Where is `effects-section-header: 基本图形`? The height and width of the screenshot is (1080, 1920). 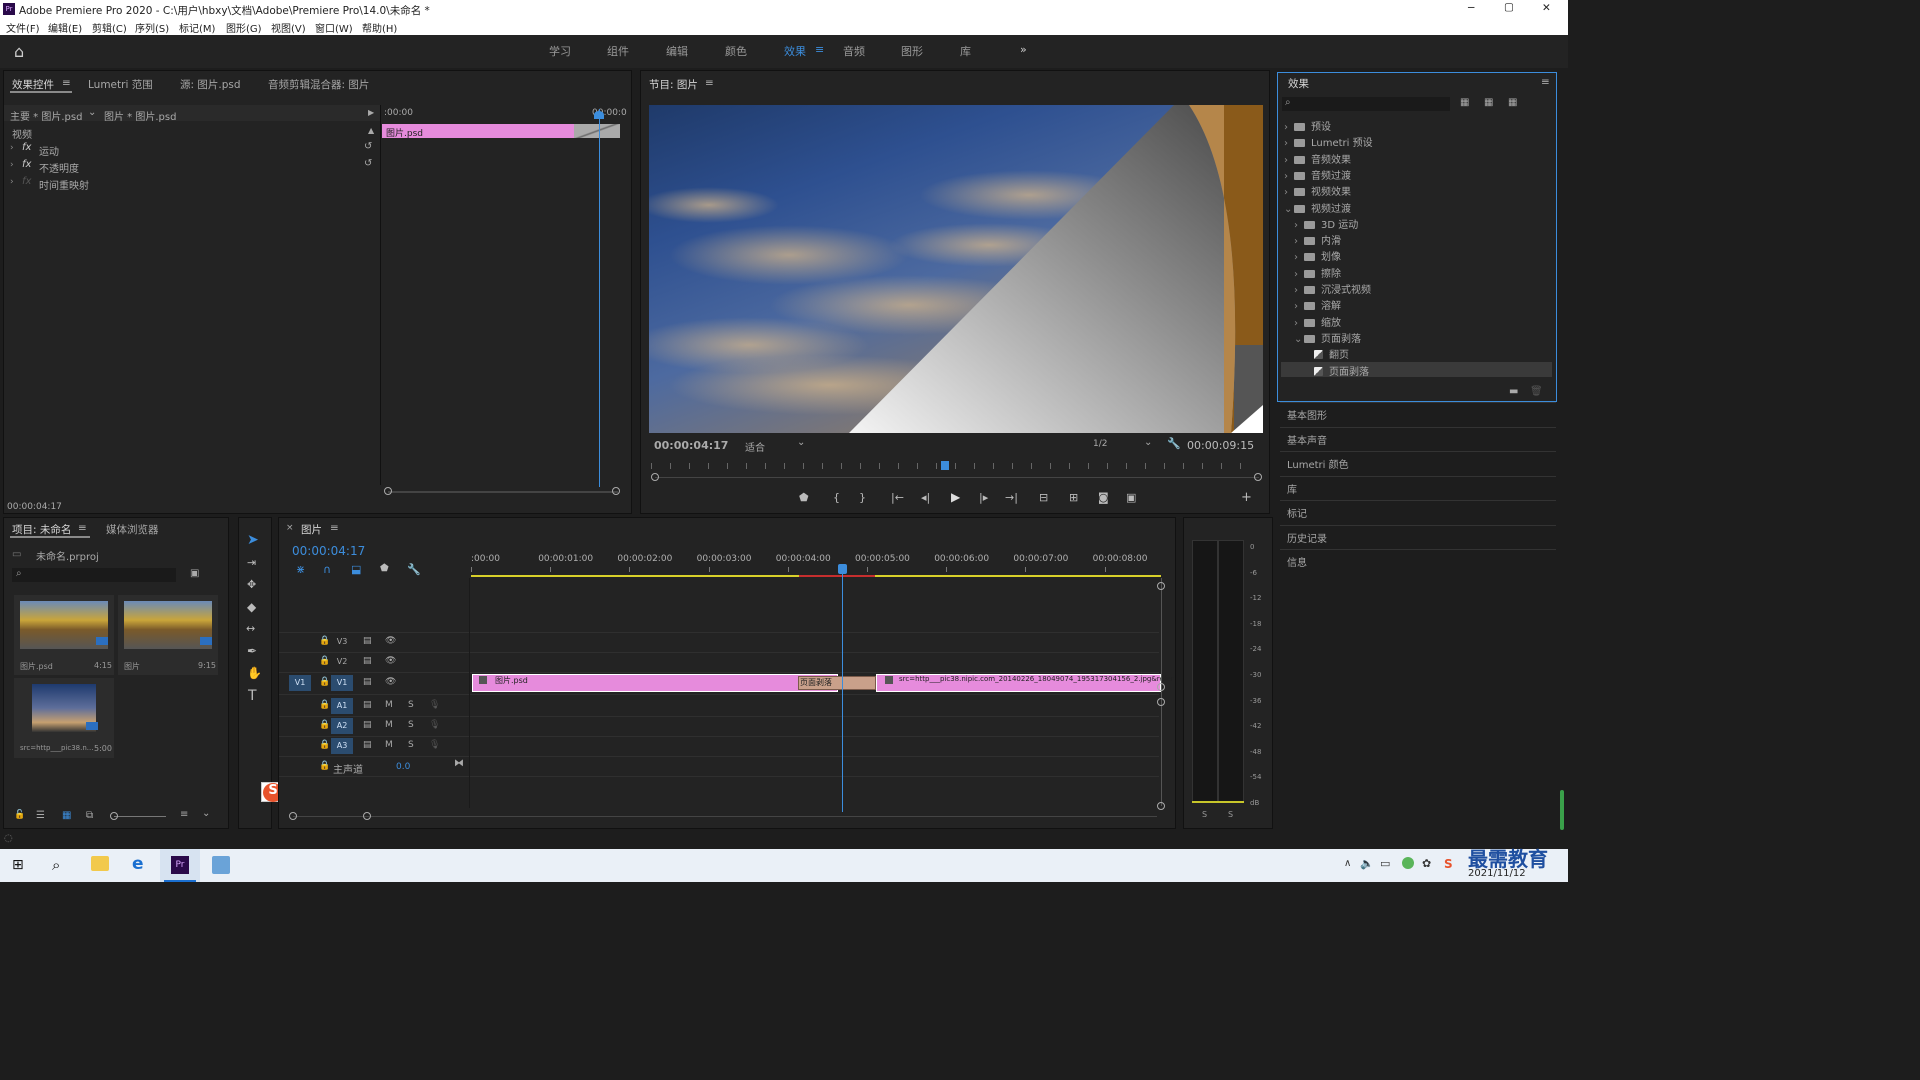
effects-section-header: 基本图形 is located at coordinates (1307, 414).